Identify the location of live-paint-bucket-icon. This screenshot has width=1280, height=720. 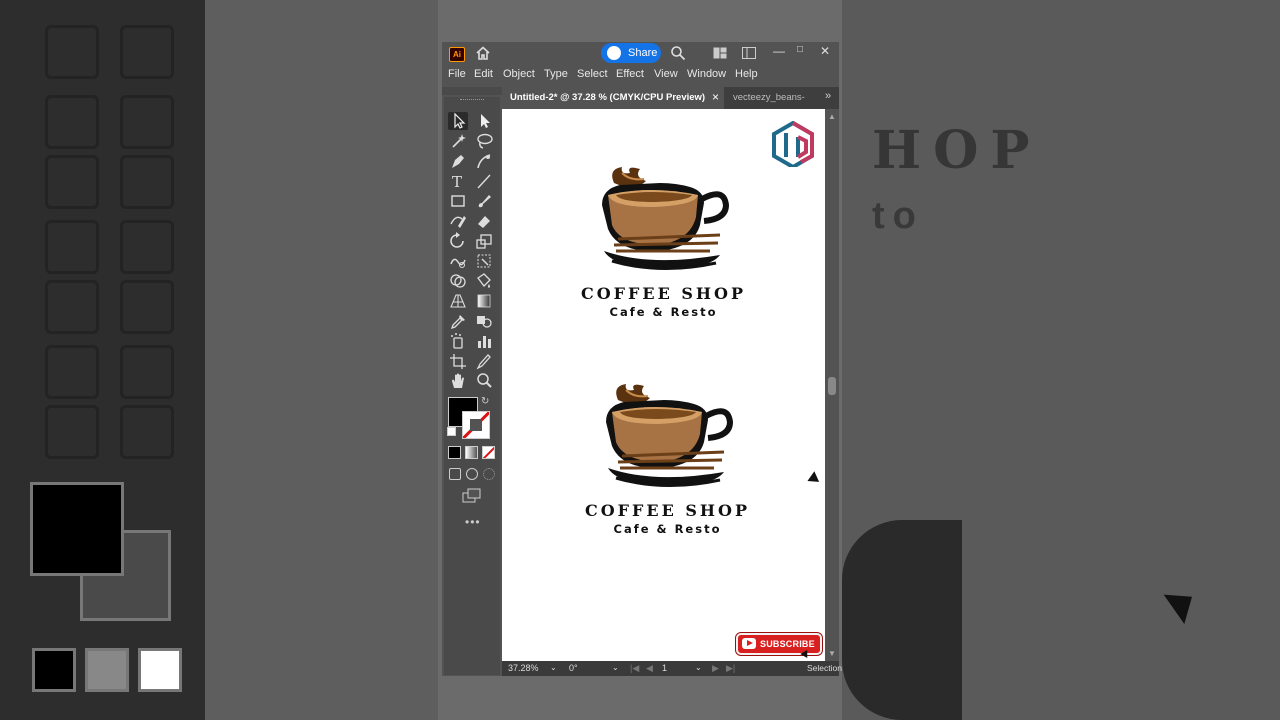
(484, 281).